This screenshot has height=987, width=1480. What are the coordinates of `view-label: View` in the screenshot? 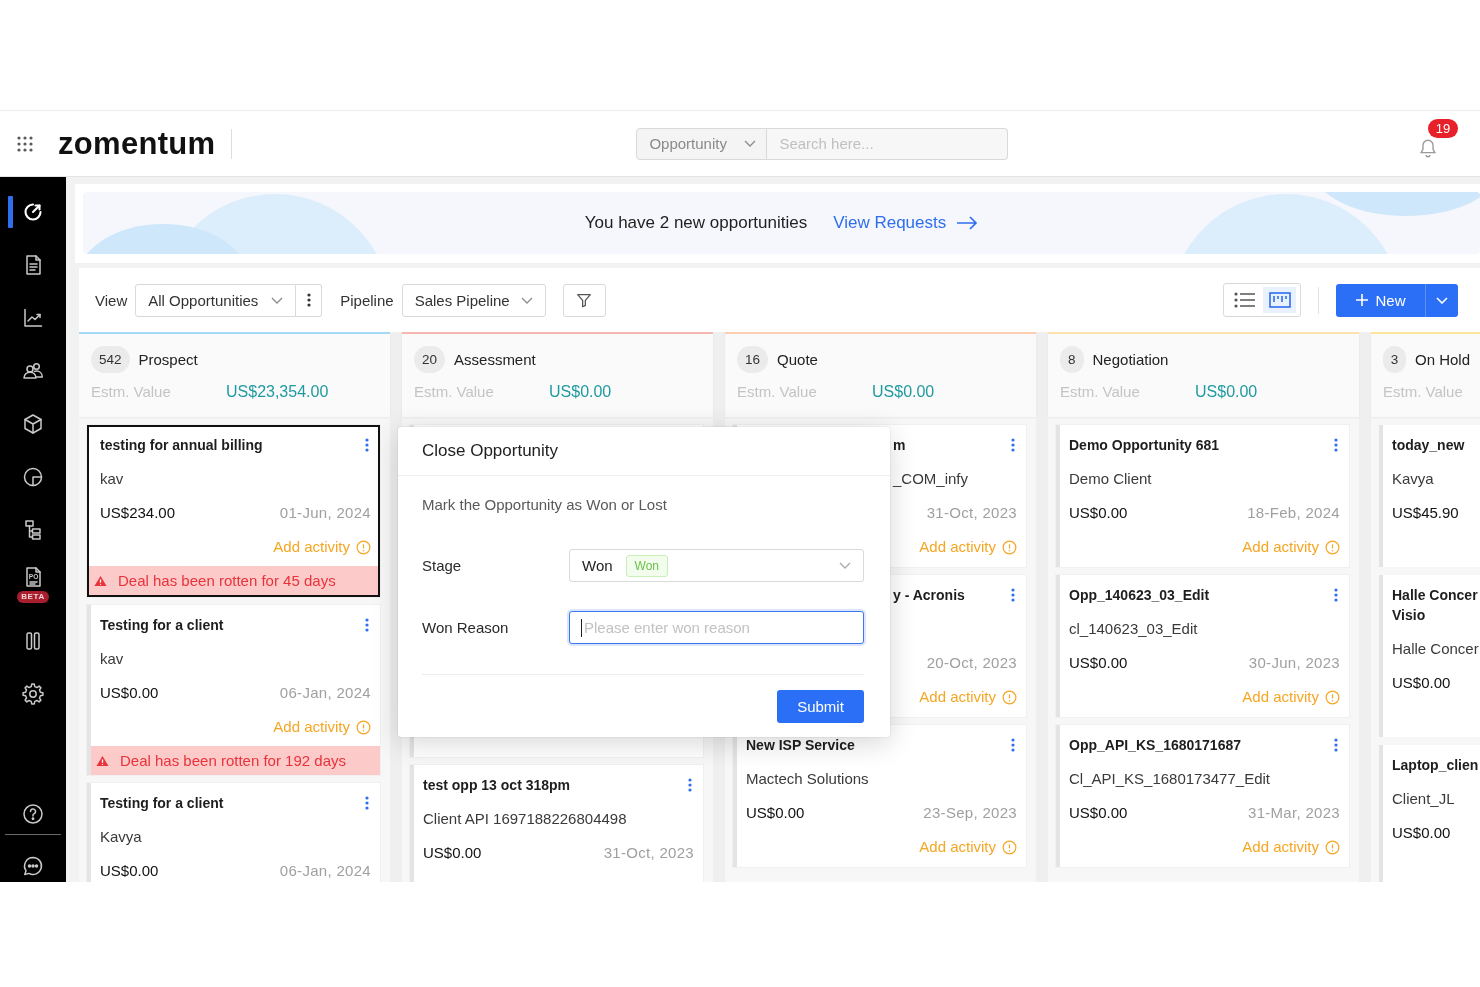 It's located at (111, 300).